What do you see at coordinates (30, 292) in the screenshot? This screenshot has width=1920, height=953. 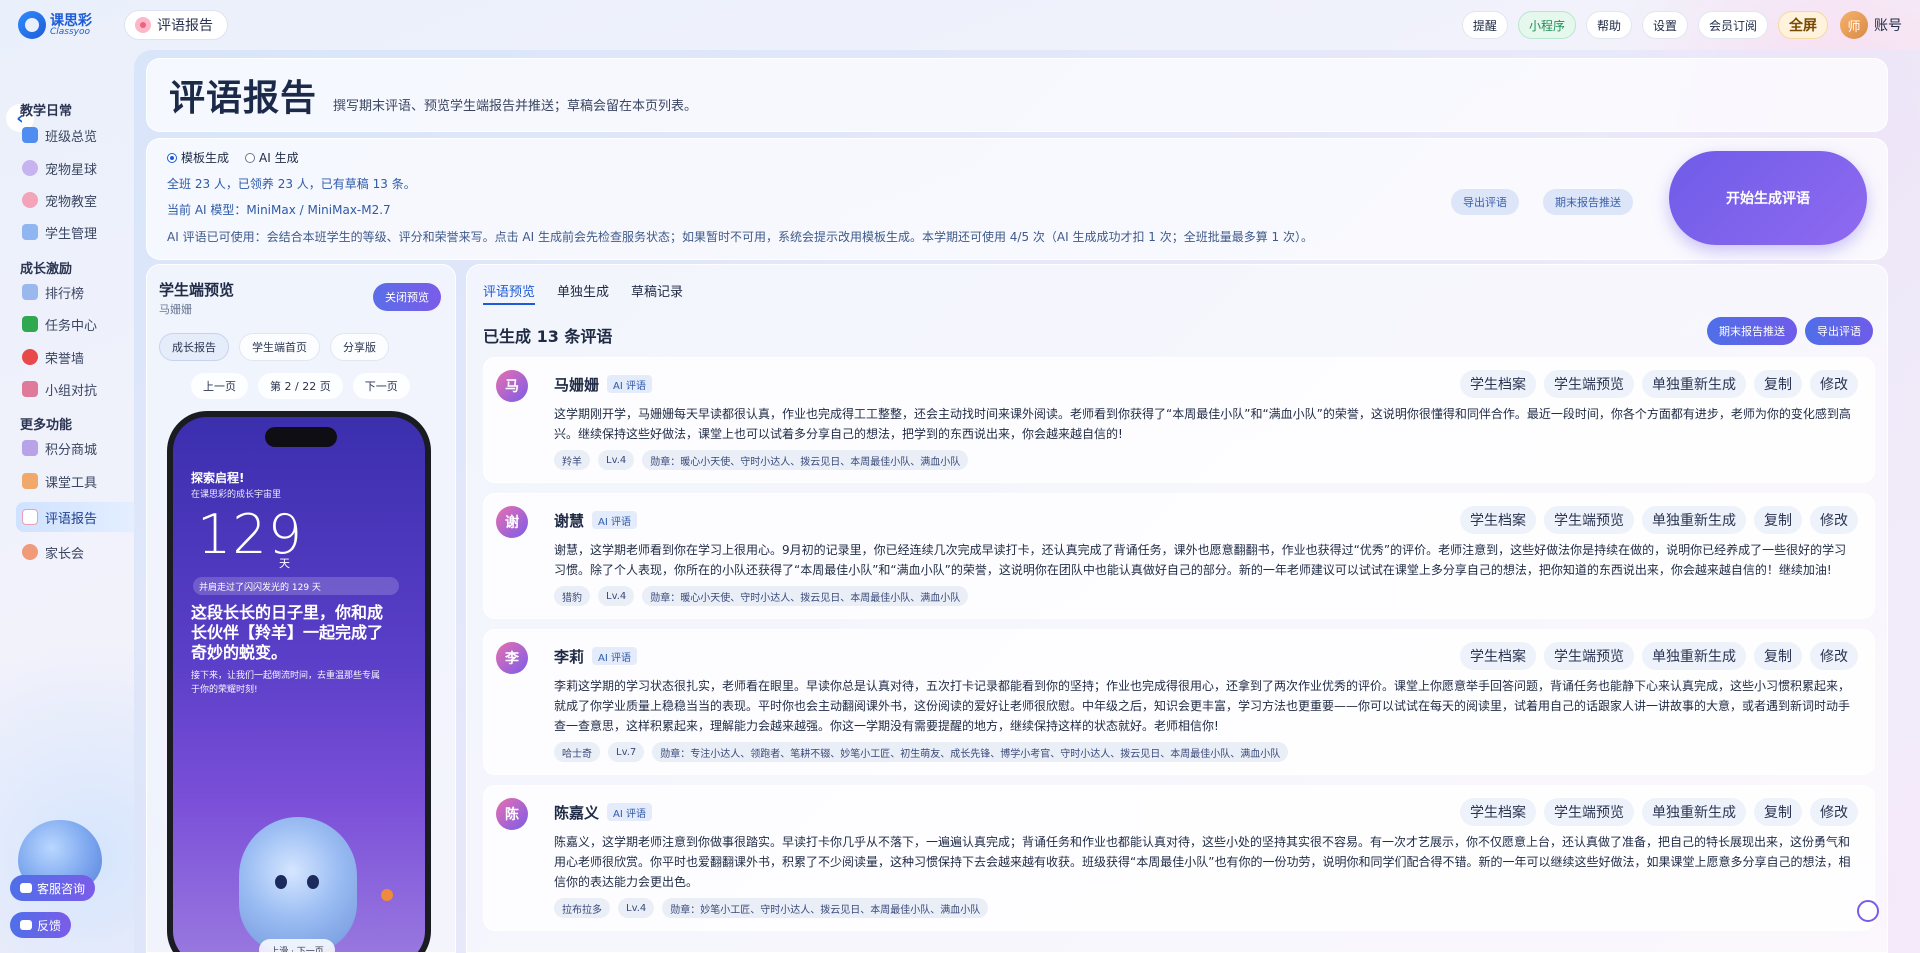 I see `trophy-icon` at bounding box center [30, 292].